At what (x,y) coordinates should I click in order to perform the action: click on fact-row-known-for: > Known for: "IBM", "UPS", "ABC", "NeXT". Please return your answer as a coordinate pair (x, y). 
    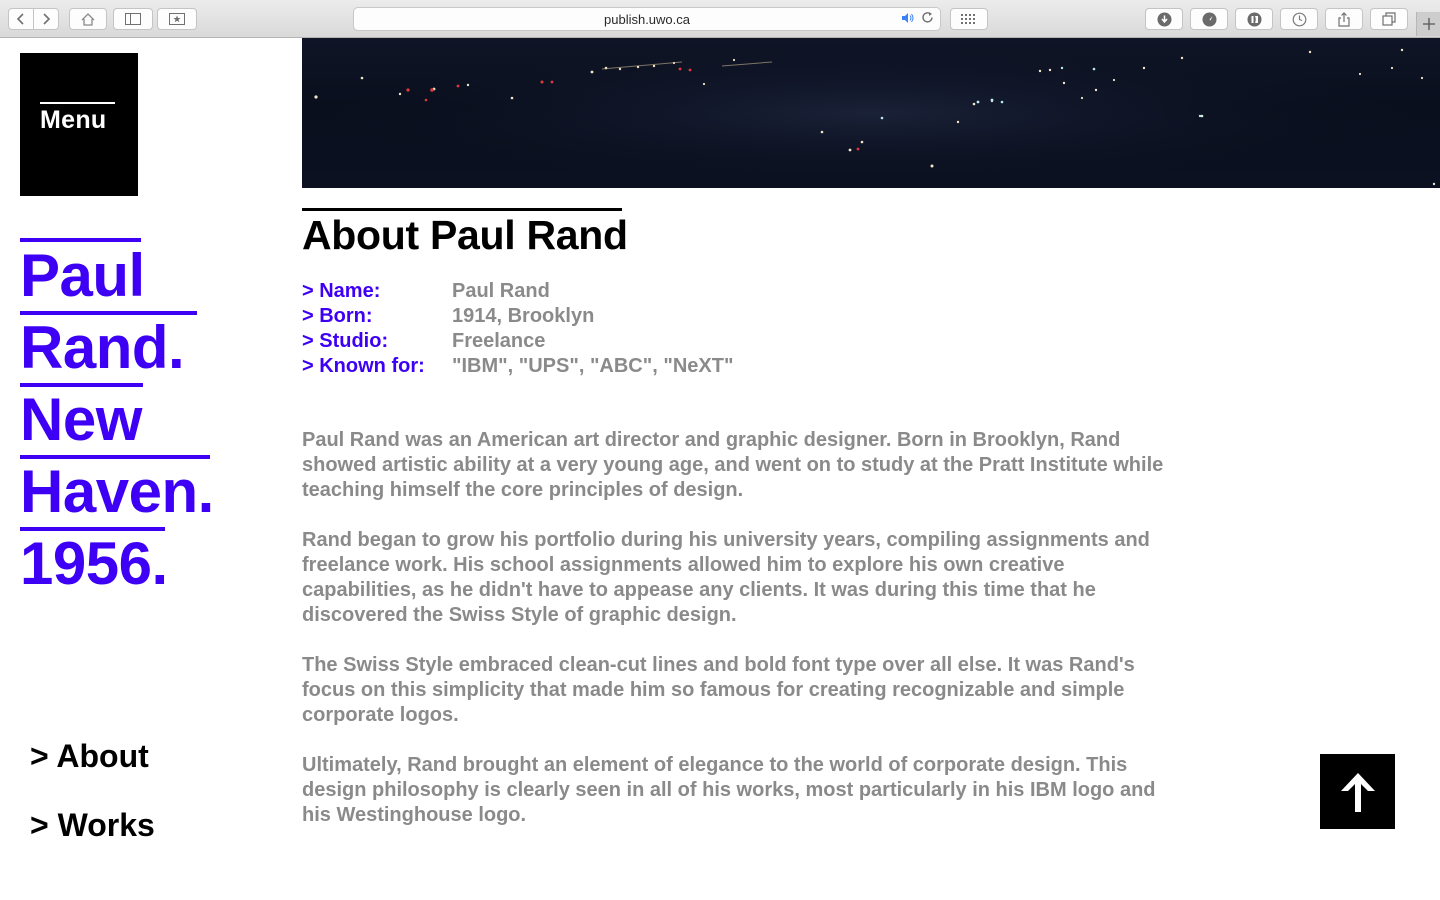
    Looking at the image, I should click on (517, 366).